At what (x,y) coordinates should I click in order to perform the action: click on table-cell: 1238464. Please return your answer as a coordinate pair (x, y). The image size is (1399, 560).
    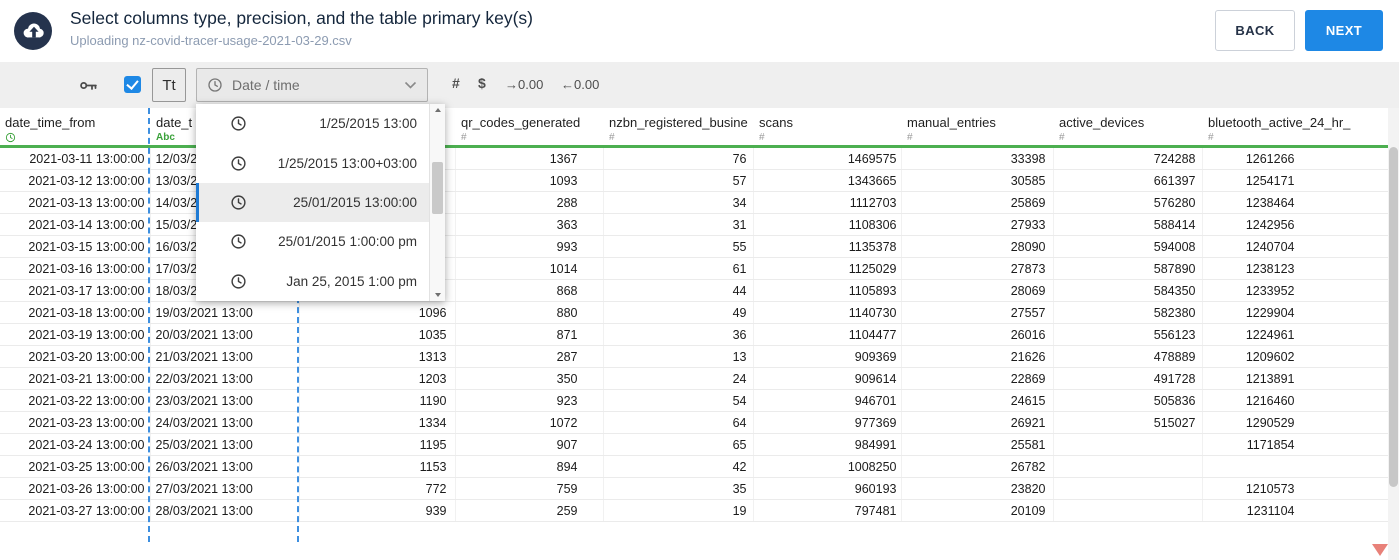
    Looking at the image, I should click on (1295, 202).